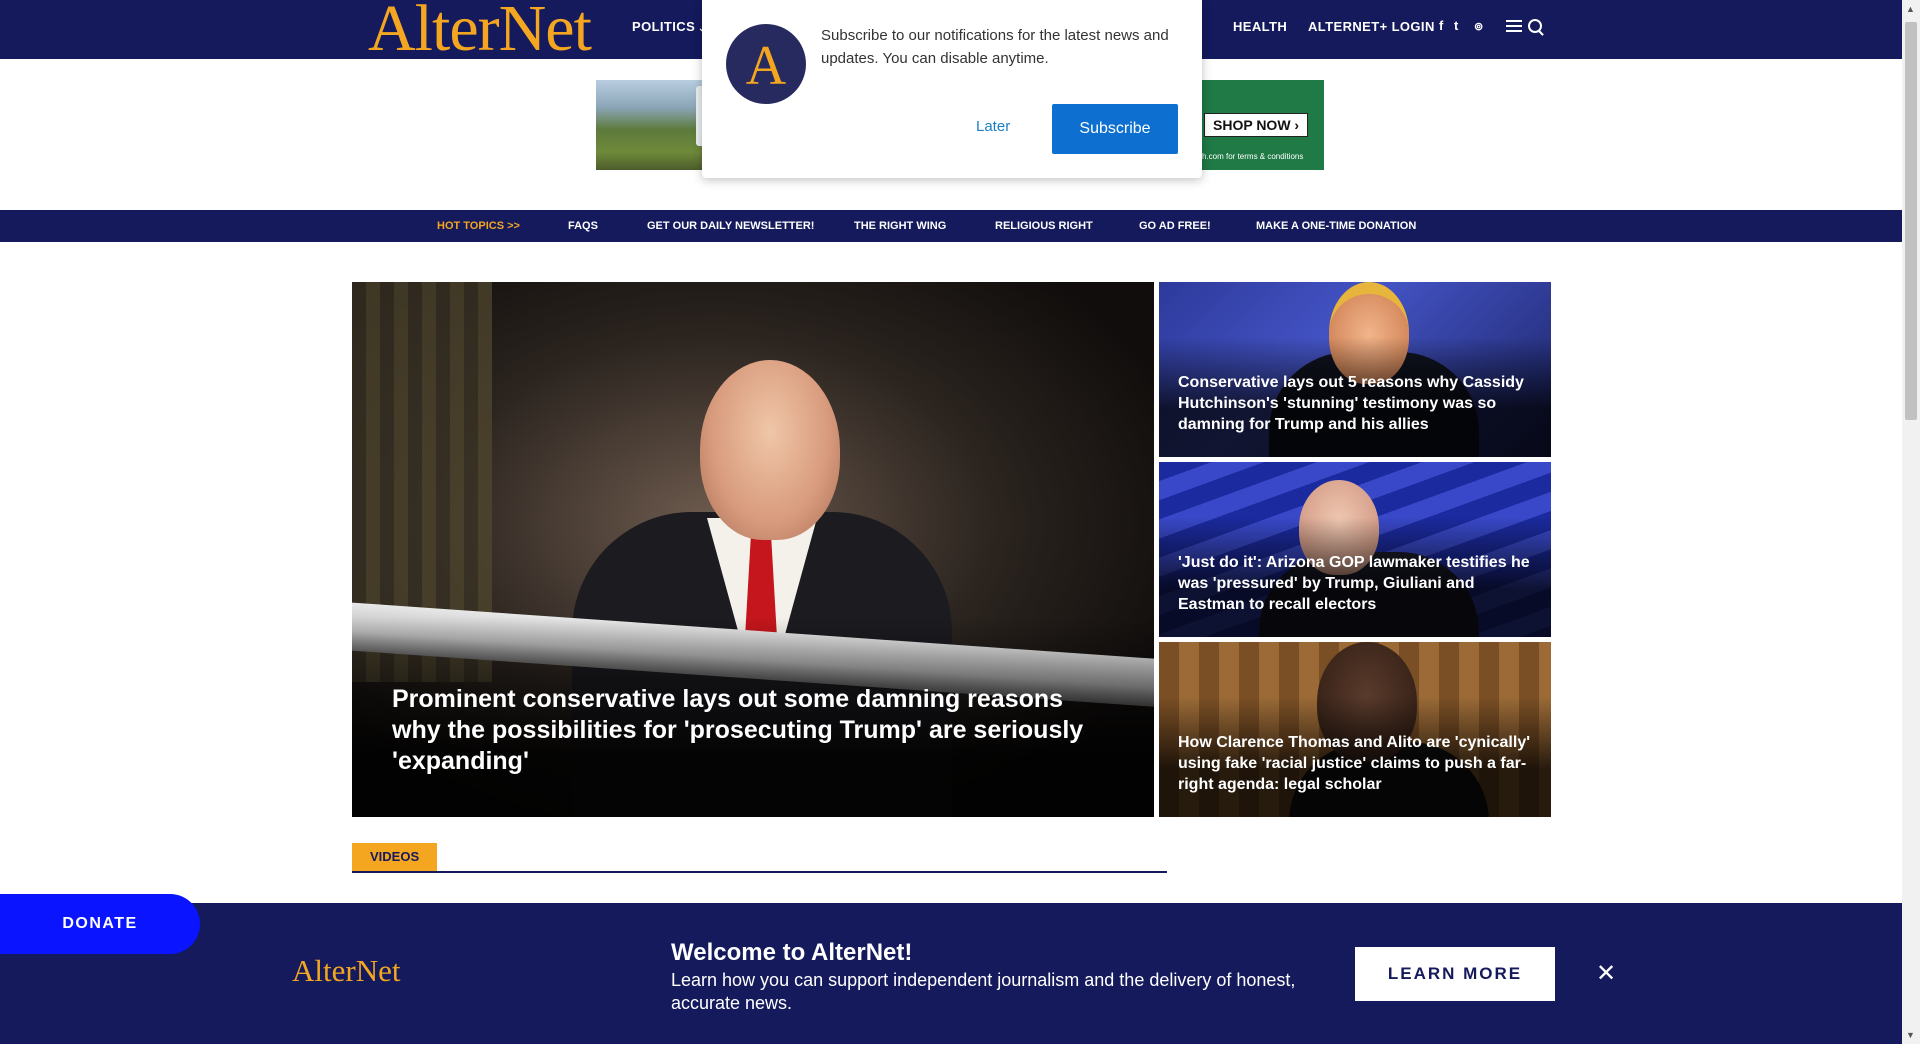  Describe the element at coordinates (346, 970) in the screenshot. I see `welcome-logo: AlterNet` at that location.